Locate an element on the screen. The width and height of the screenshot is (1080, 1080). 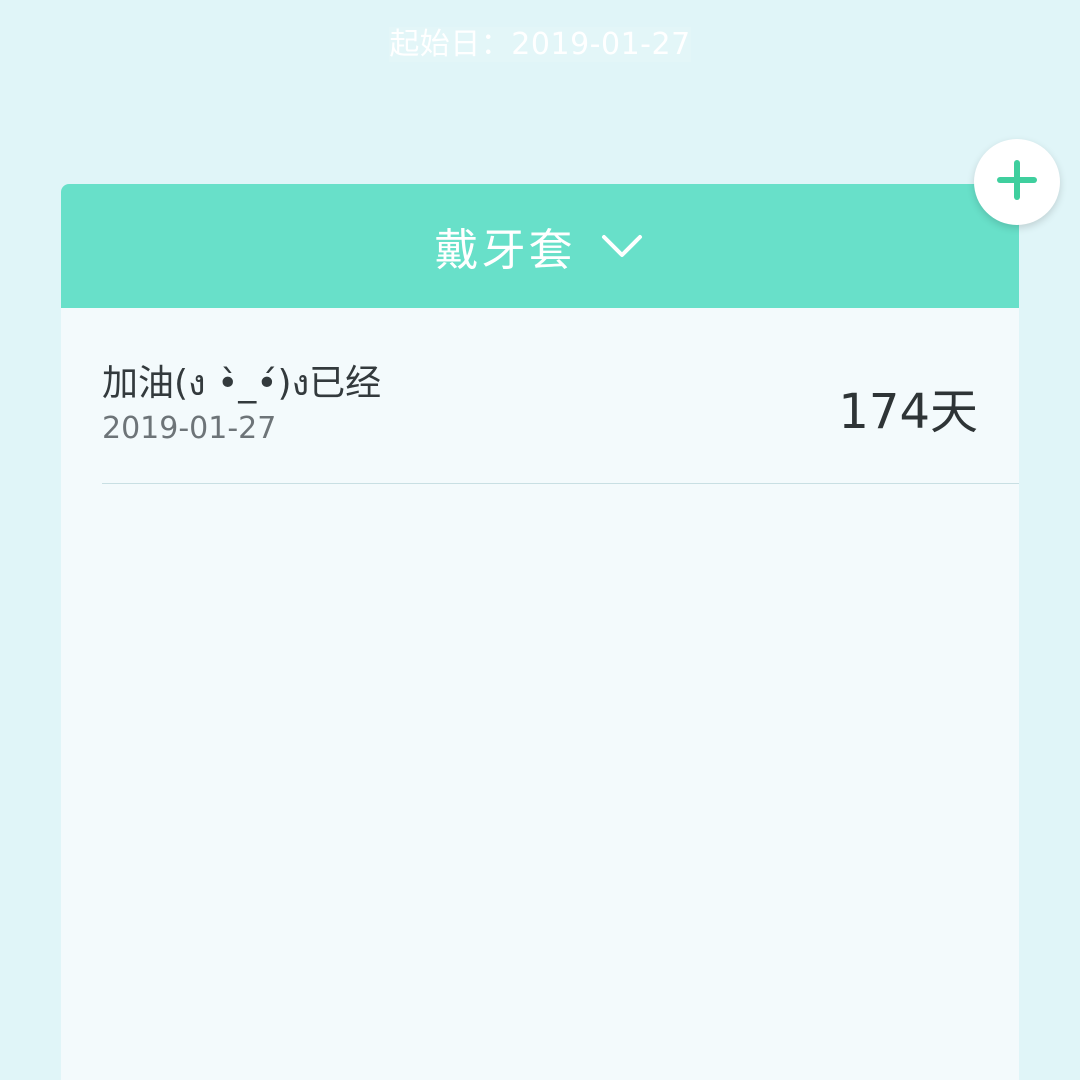
record-days: 174天 is located at coordinates (908, 412).